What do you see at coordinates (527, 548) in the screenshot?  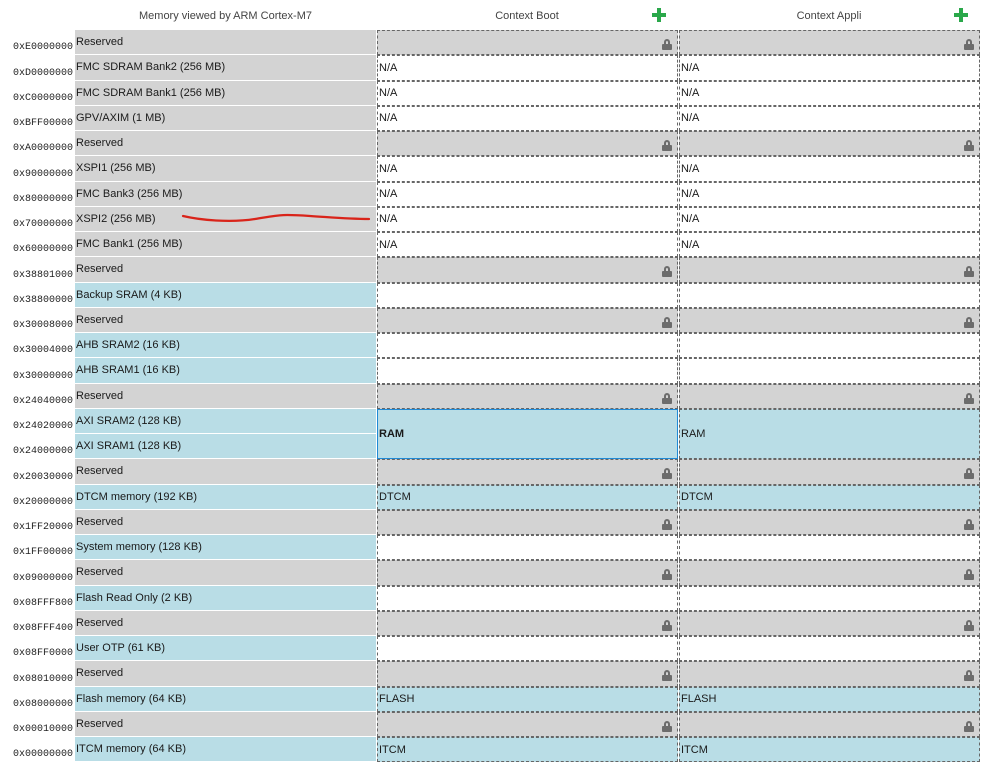 I see `boot-cell-system-memory-128-kb` at bounding box center [527, 548].